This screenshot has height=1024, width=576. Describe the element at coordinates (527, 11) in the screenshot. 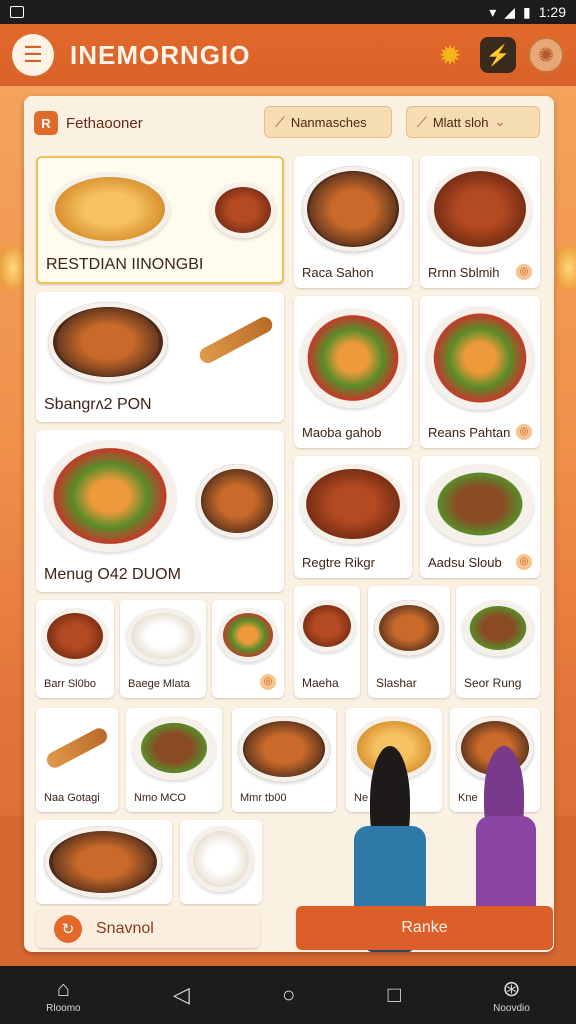

I see `battery-icon: ▮` at that location.